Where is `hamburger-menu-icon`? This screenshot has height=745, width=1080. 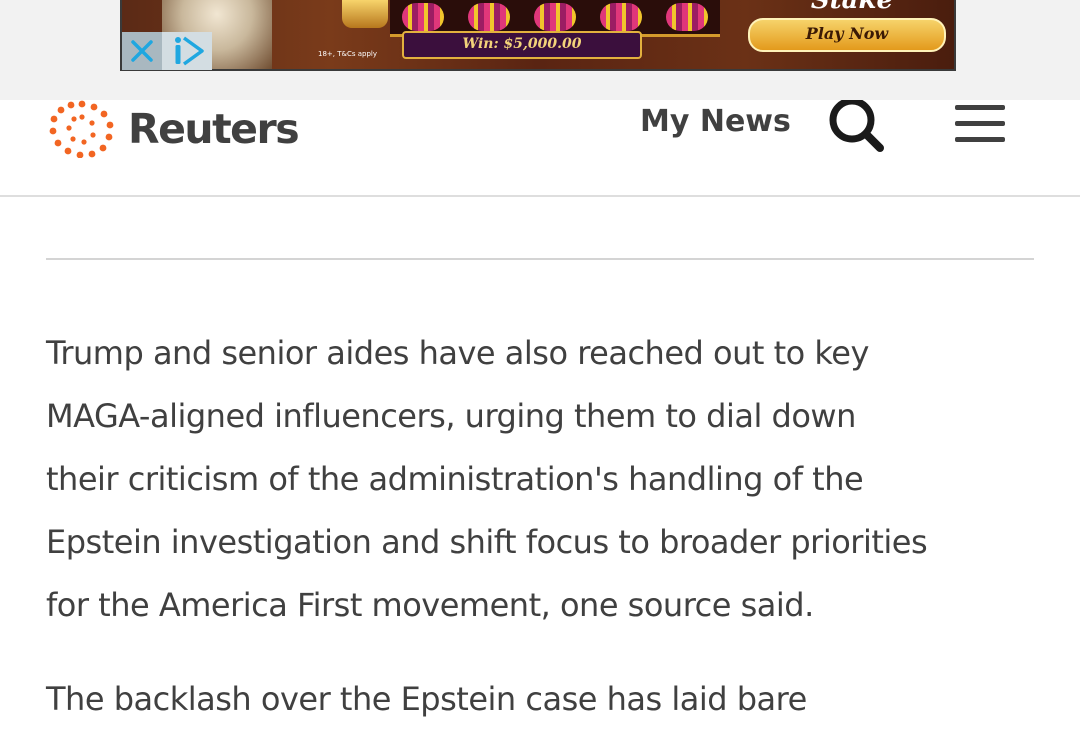
hamburger-menu-icon is located at coordinates (981, 123).